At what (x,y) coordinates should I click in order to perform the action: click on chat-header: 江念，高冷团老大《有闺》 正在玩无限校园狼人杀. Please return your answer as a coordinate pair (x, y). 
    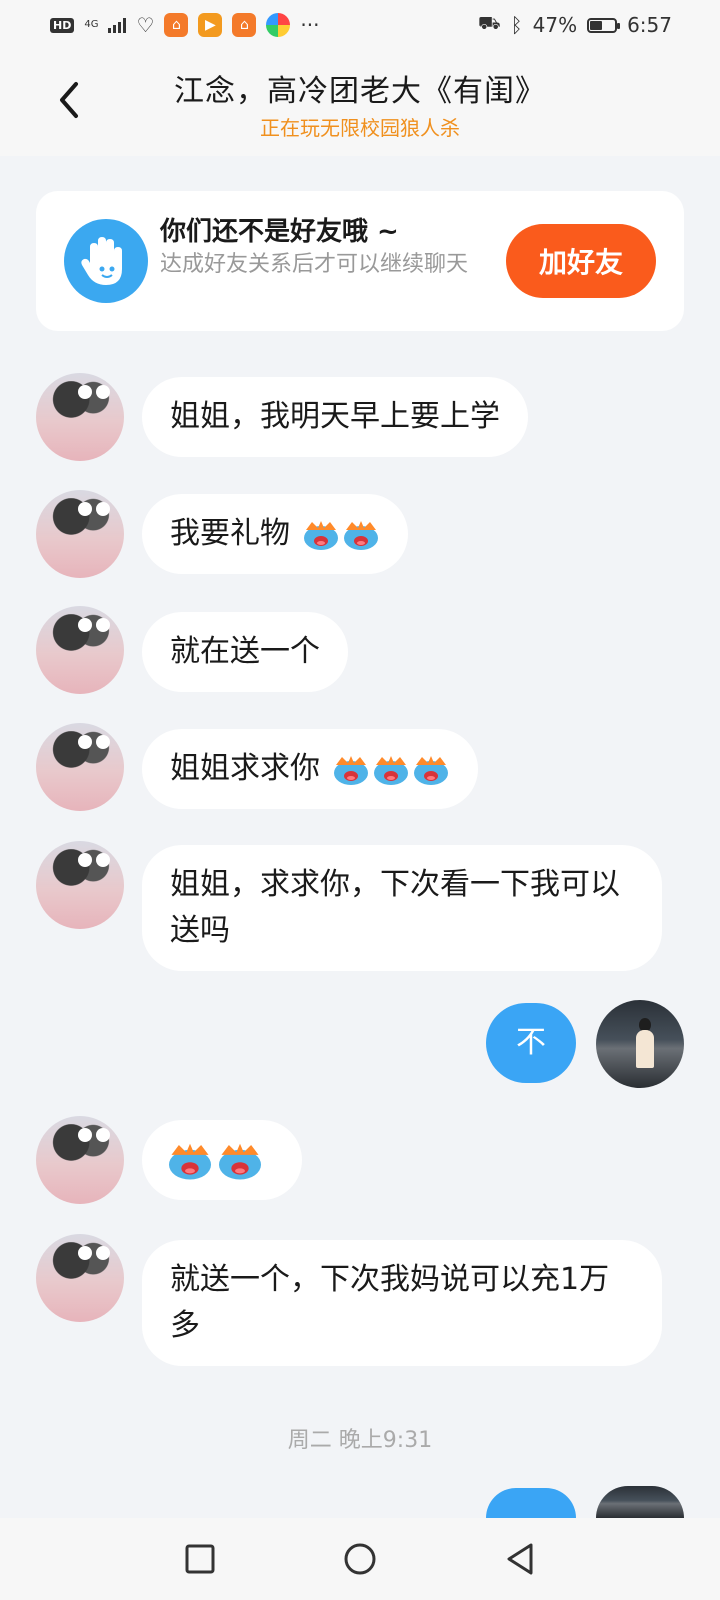
    Looking at the image, I should click on (360, 103).